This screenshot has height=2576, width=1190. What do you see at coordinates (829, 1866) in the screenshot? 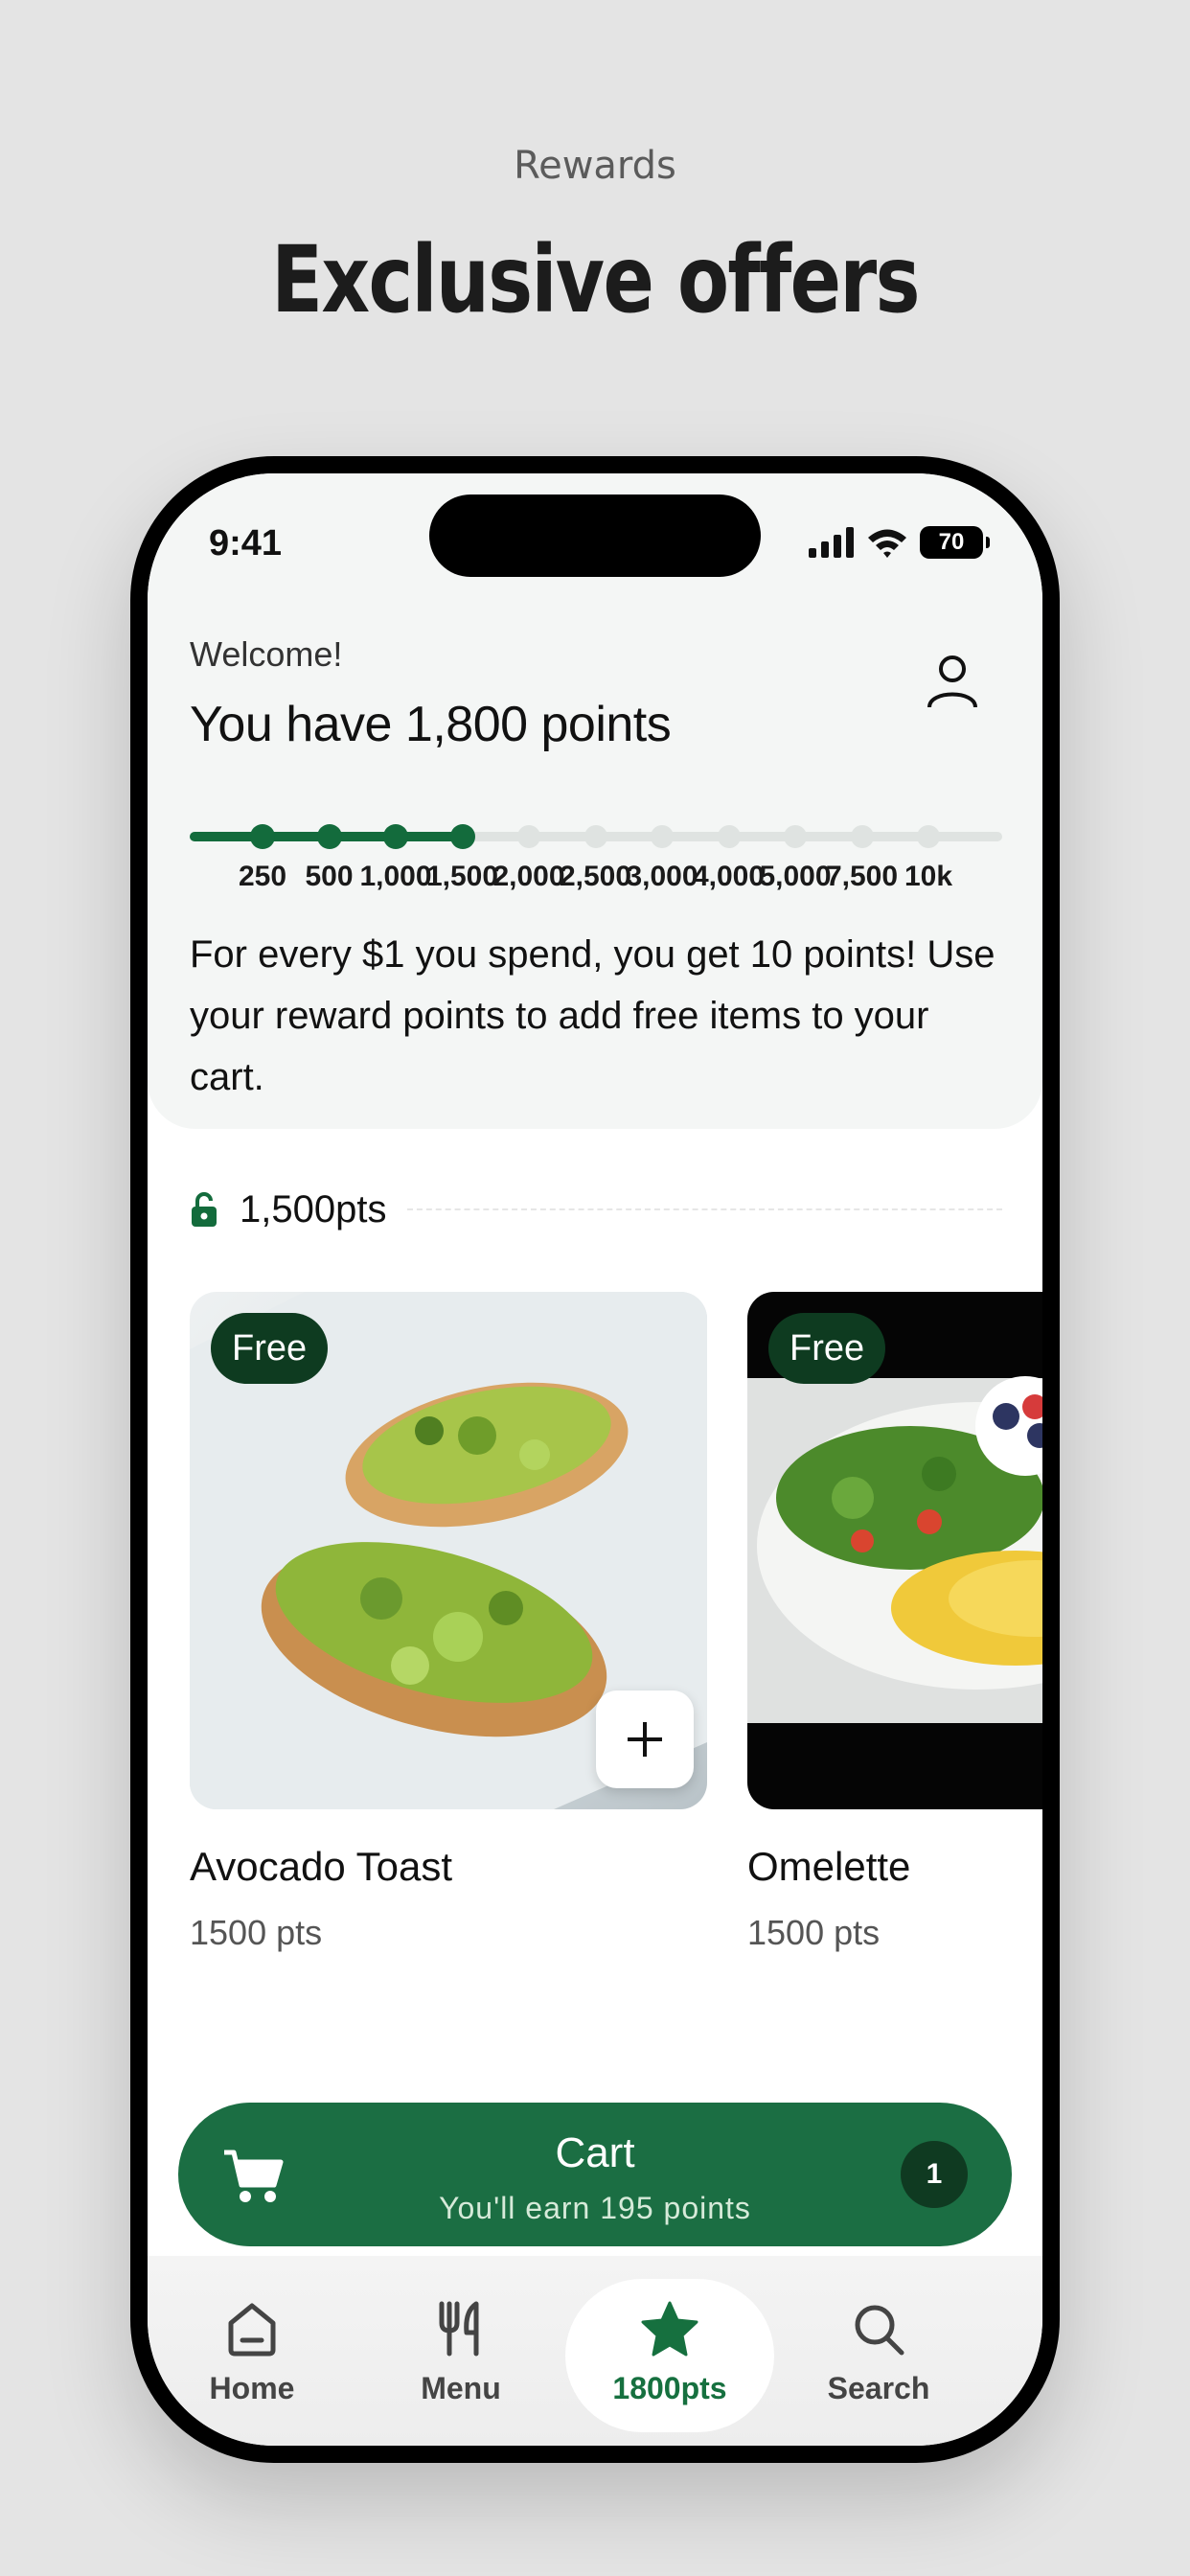
I see `item-name: Omelette` at bounding box center [829, 1866].